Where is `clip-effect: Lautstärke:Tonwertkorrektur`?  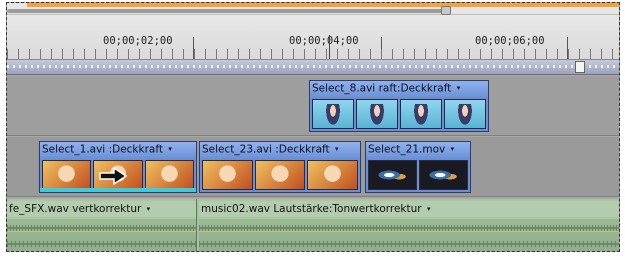
clip-effect: Lautstärke:Tonwertkorrektur is located at coordinates (347, 209).